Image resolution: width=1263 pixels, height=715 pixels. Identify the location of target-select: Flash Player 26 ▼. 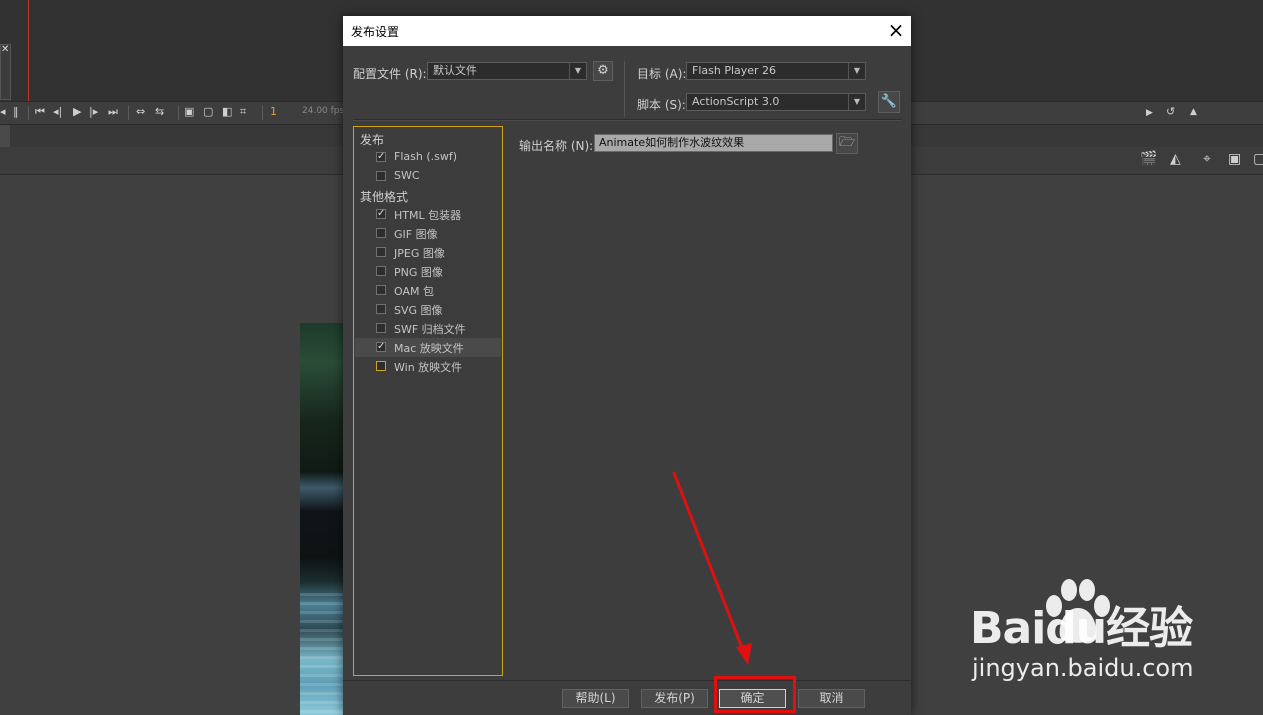
(776, 71).